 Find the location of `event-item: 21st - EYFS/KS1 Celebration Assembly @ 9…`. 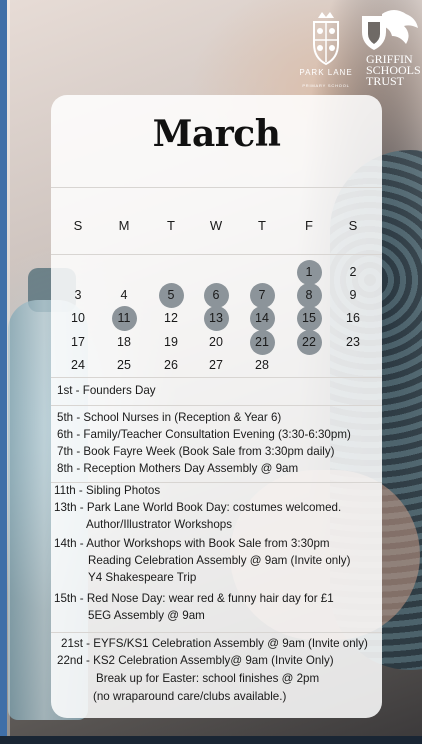

event-item: 21st - EYFS/KS1 Celebration Assembly @ 9… is located at coordinates (214, 643).